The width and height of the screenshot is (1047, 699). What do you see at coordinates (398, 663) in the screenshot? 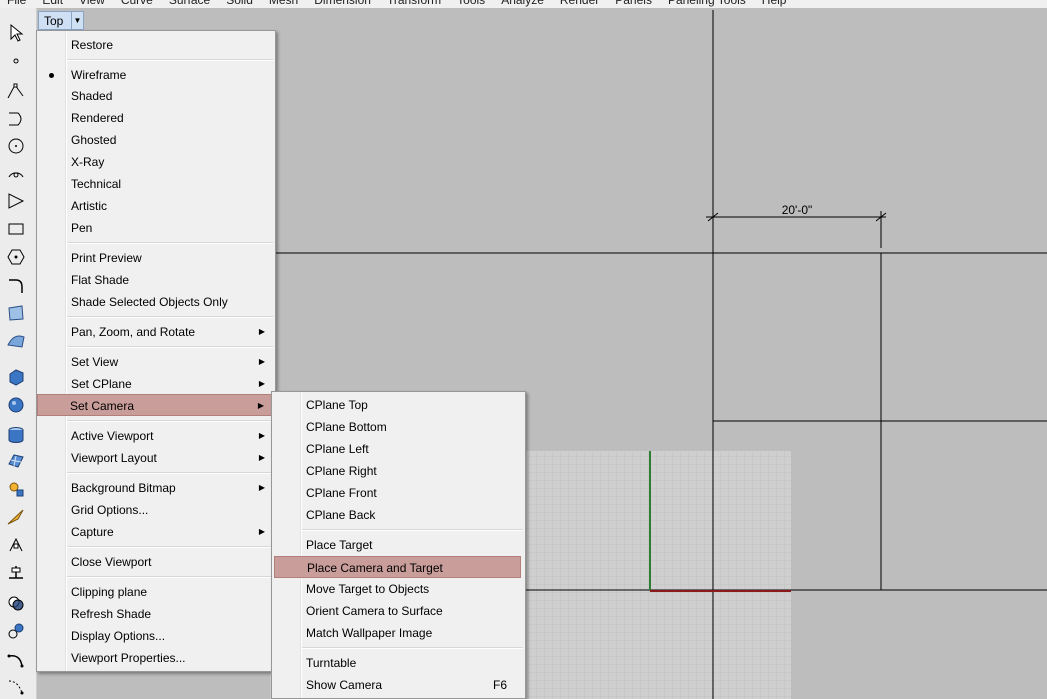
I see `menu-item-turntable: Turntable` at bounding box center [398, 663].